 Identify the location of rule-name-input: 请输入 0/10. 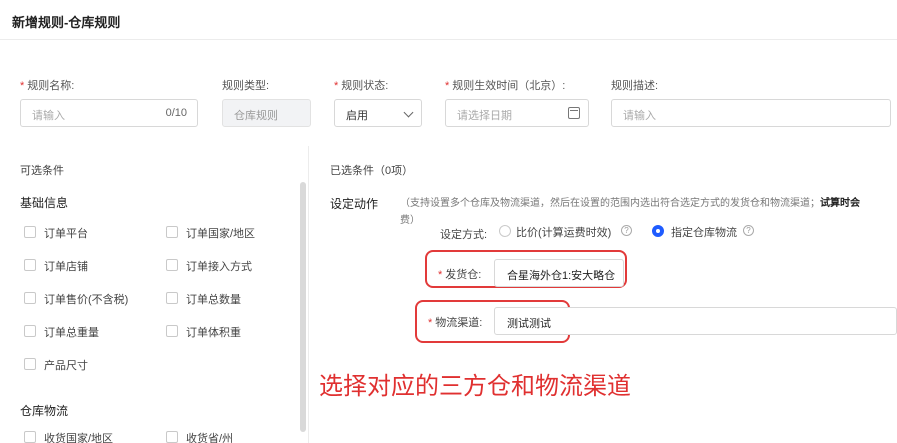
(109, 113).